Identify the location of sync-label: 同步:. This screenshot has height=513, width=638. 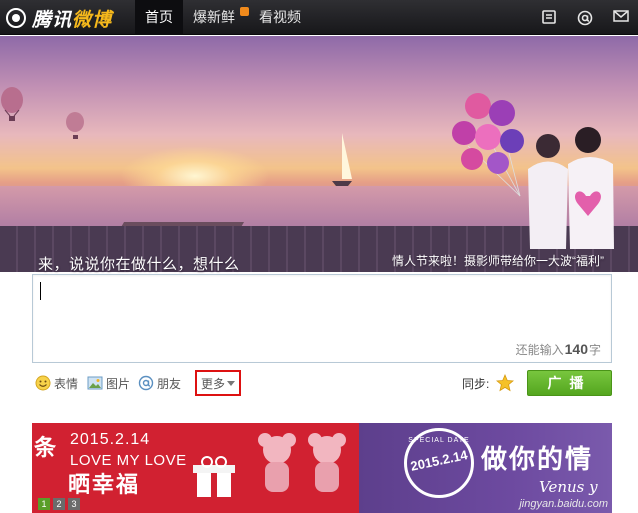
(476, 384).